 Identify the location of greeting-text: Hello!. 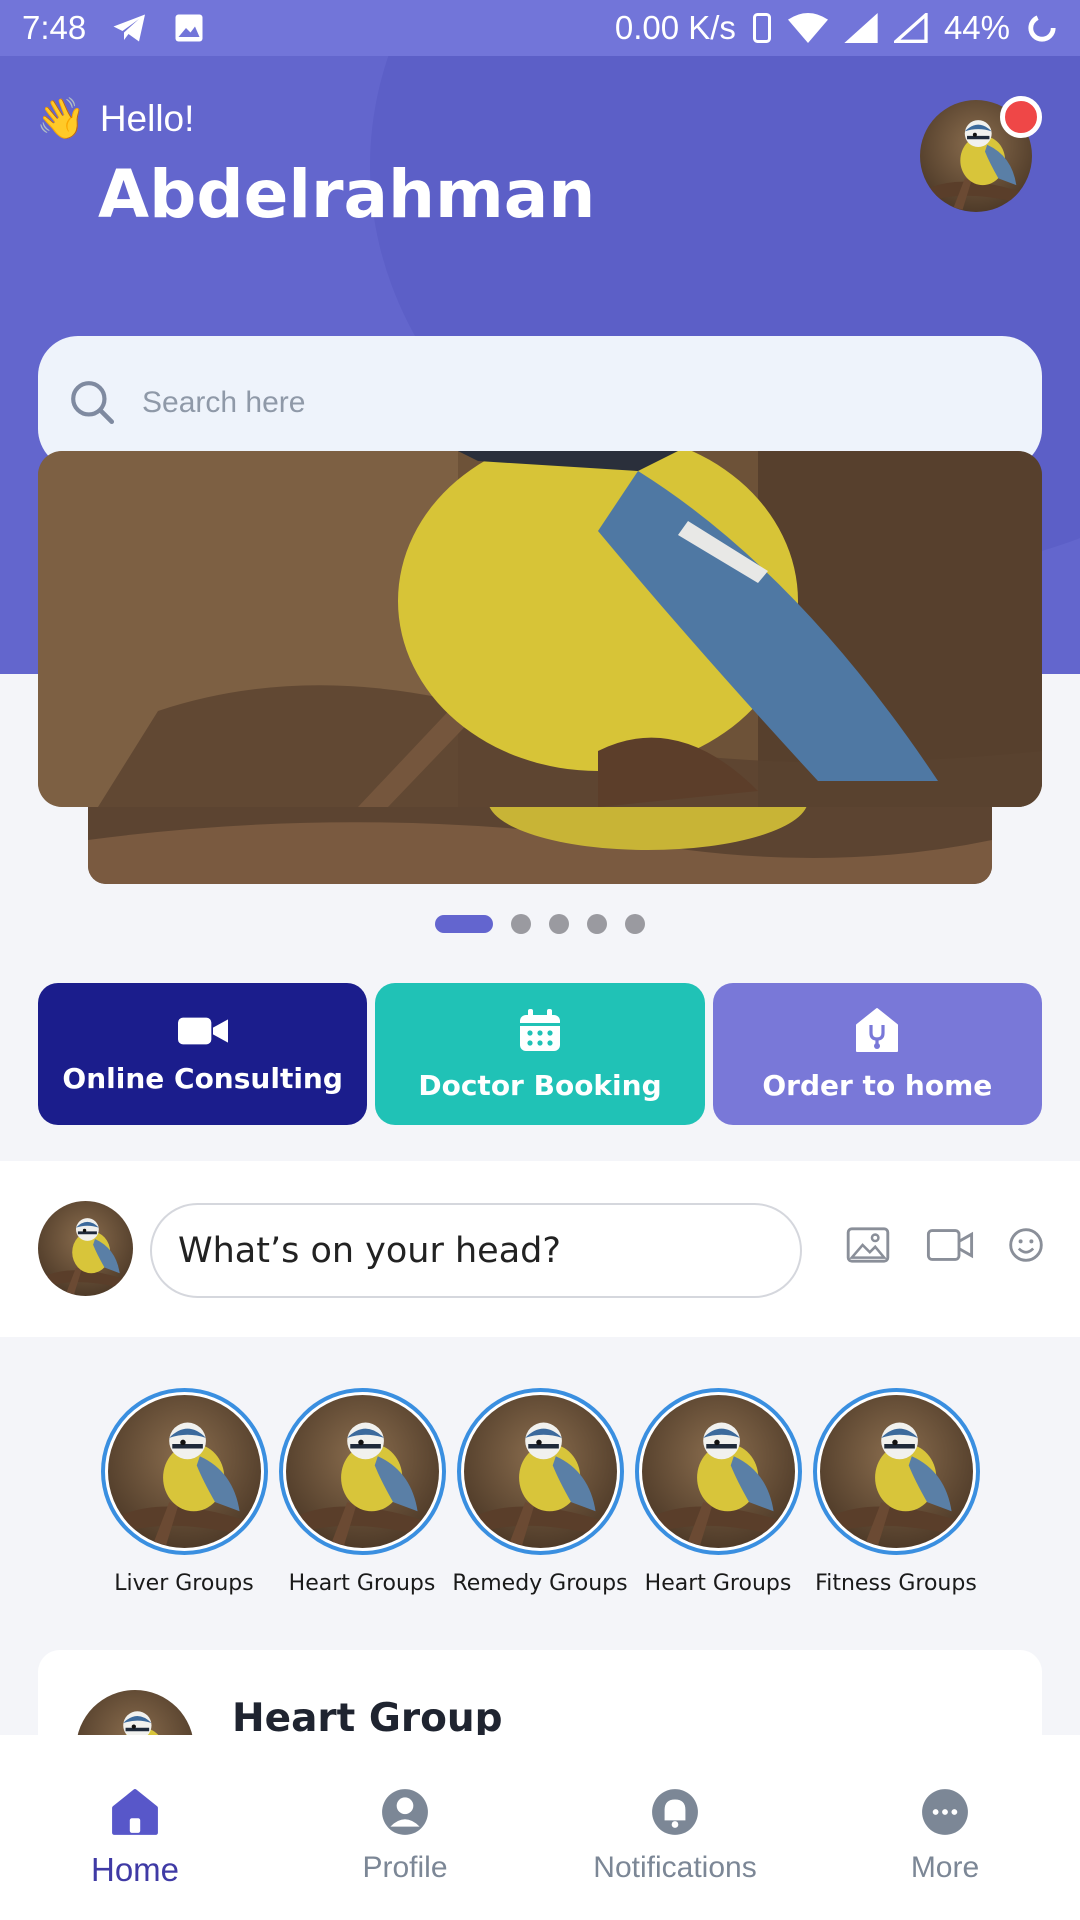
(147, 118).